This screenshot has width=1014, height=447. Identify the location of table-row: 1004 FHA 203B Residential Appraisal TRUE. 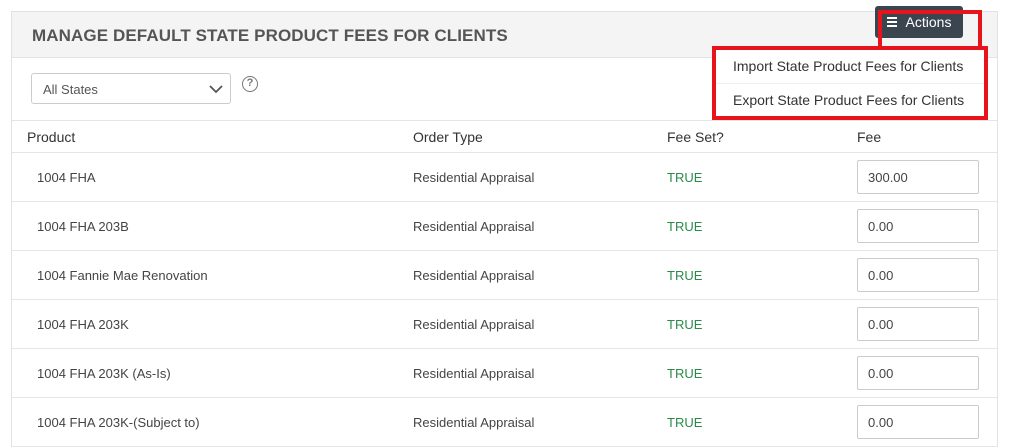
(504, 226).